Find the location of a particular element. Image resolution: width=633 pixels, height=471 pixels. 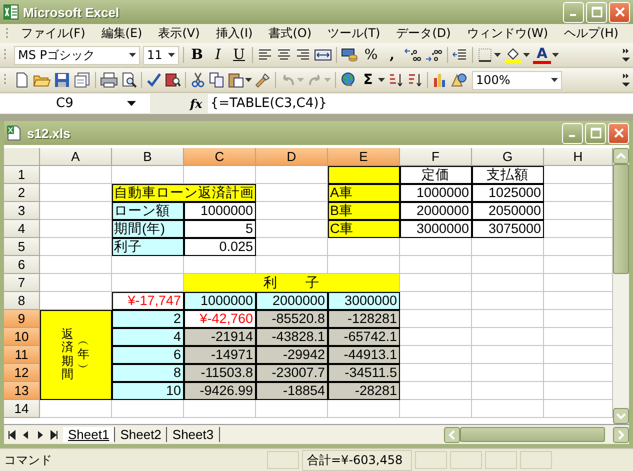

scroll-up-icon is located at coordinates (621, 156).